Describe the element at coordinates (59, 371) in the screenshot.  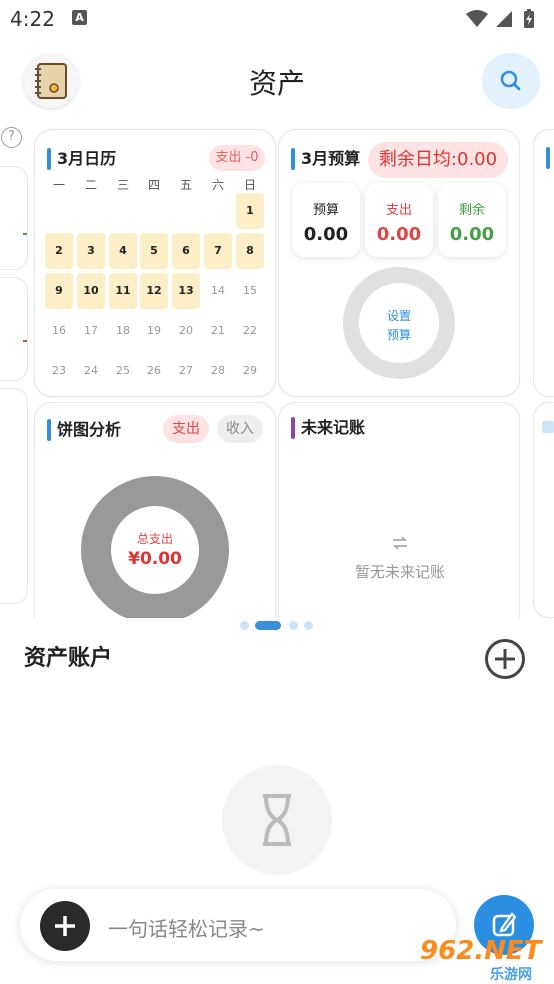
I see `calendar-day: 23` at that location.